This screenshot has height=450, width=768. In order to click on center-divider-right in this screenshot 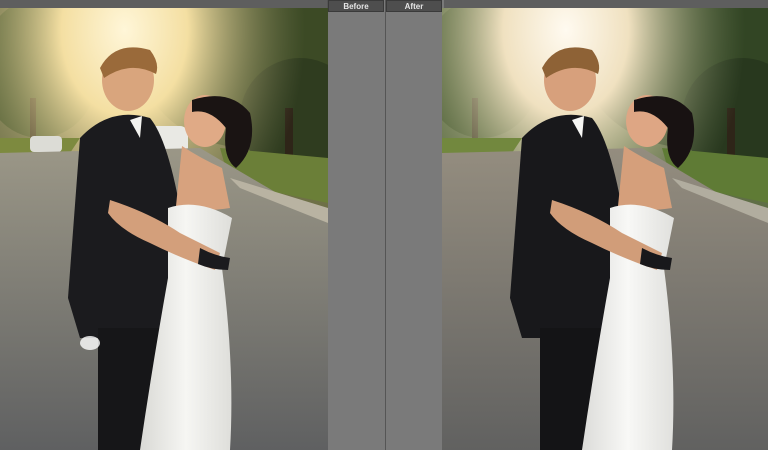, I will do `click(414, 225)`.